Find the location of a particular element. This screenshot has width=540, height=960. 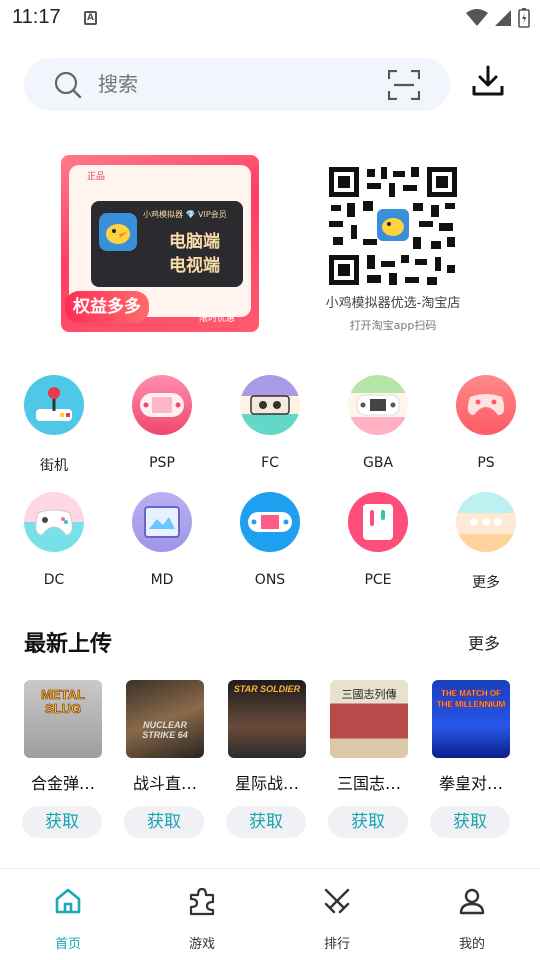

category-md: MD is located at coordinates (162, 547).